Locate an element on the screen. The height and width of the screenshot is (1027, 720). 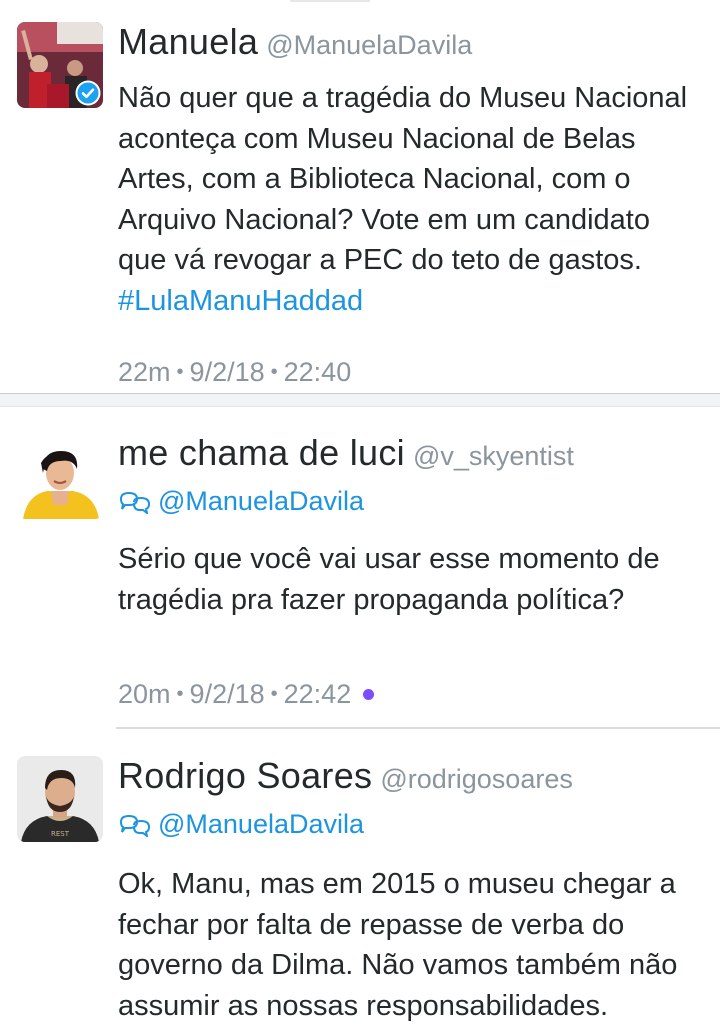
relative-time: 22m is located at coordinates (144, 372).